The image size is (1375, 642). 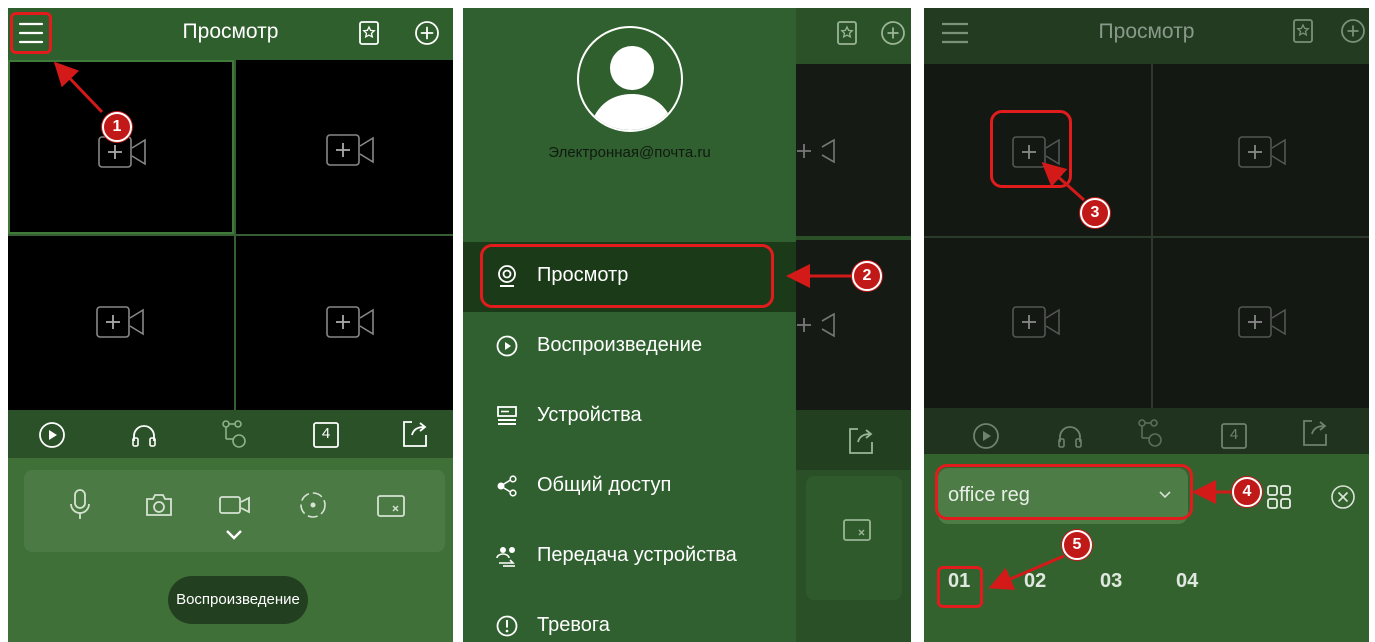 What do you see at coordinates (505, 557) in the screenshot?
I see `transfer-icon` at bounding box center [505, 557].